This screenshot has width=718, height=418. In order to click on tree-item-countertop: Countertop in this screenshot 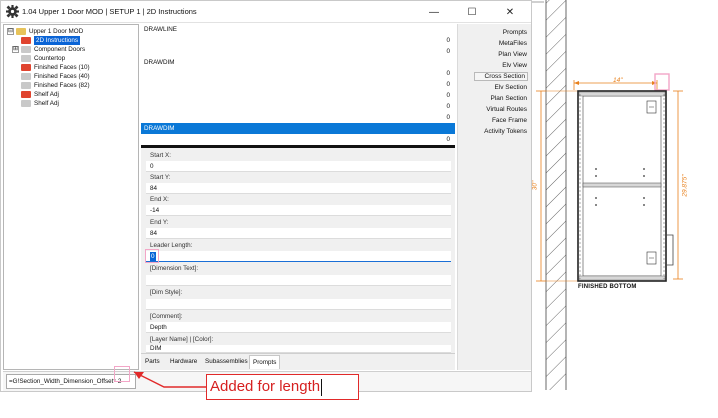, I will do `click(43, 58)`.